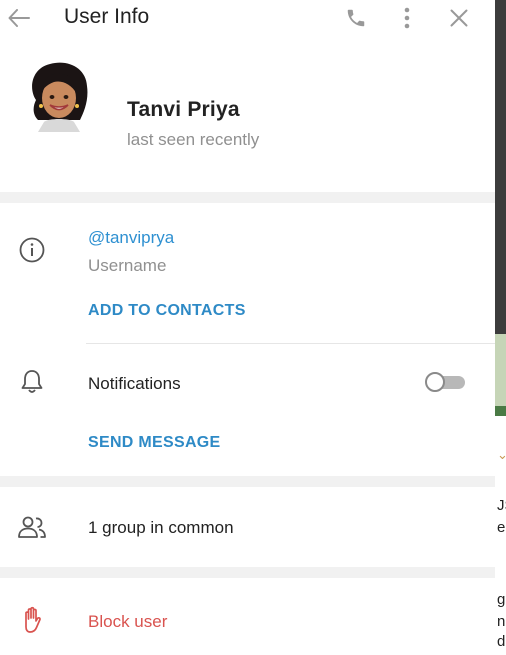 This screenshot has width=506, height=655. Describe the element at coordinates (500, 167) in the screenshot. I see `chat-dark-area` at that location.